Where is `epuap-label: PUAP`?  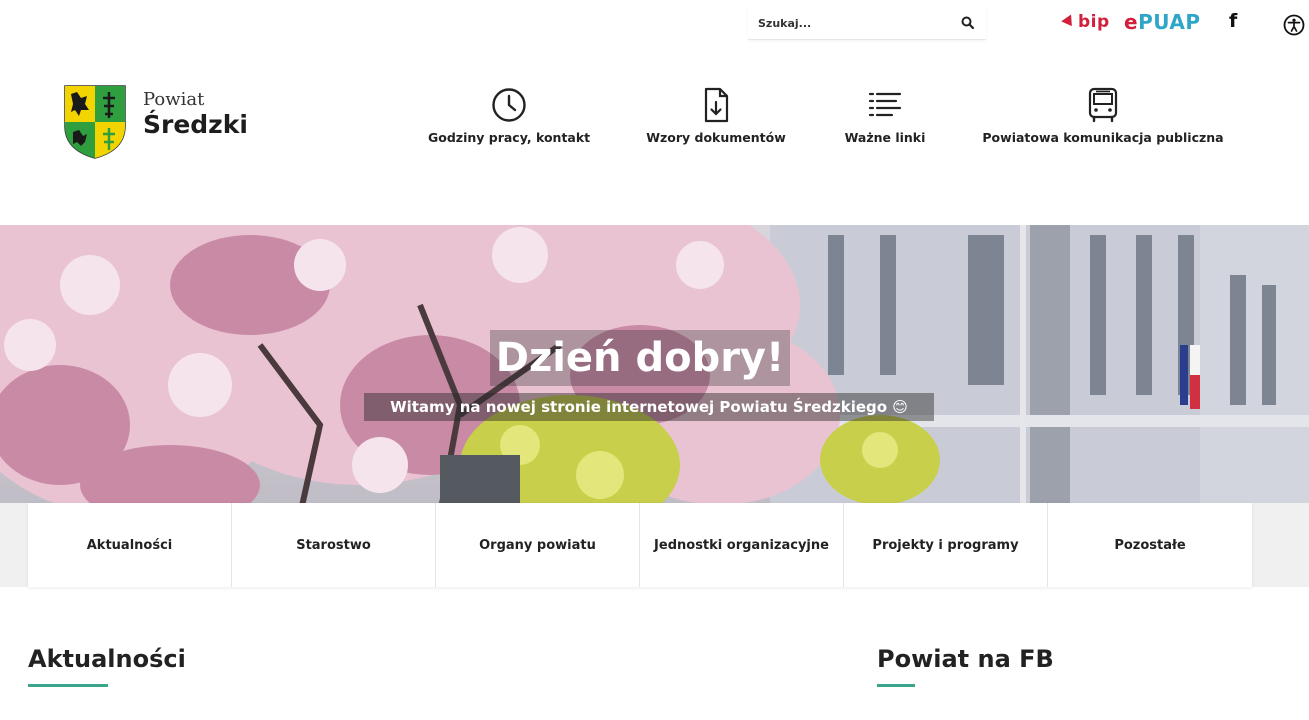 epuap-label: PUAP is located at coordinates (1169, 22).